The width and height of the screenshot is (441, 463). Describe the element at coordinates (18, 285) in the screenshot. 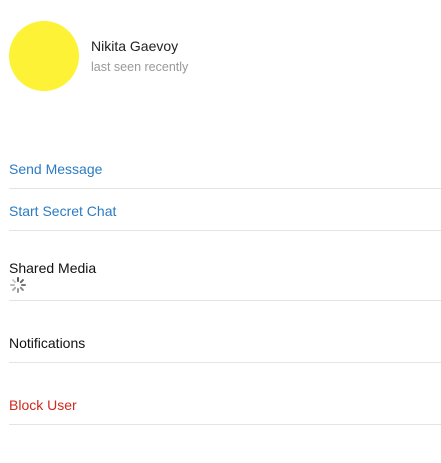

I see `loading-spinner-icon` at that location.